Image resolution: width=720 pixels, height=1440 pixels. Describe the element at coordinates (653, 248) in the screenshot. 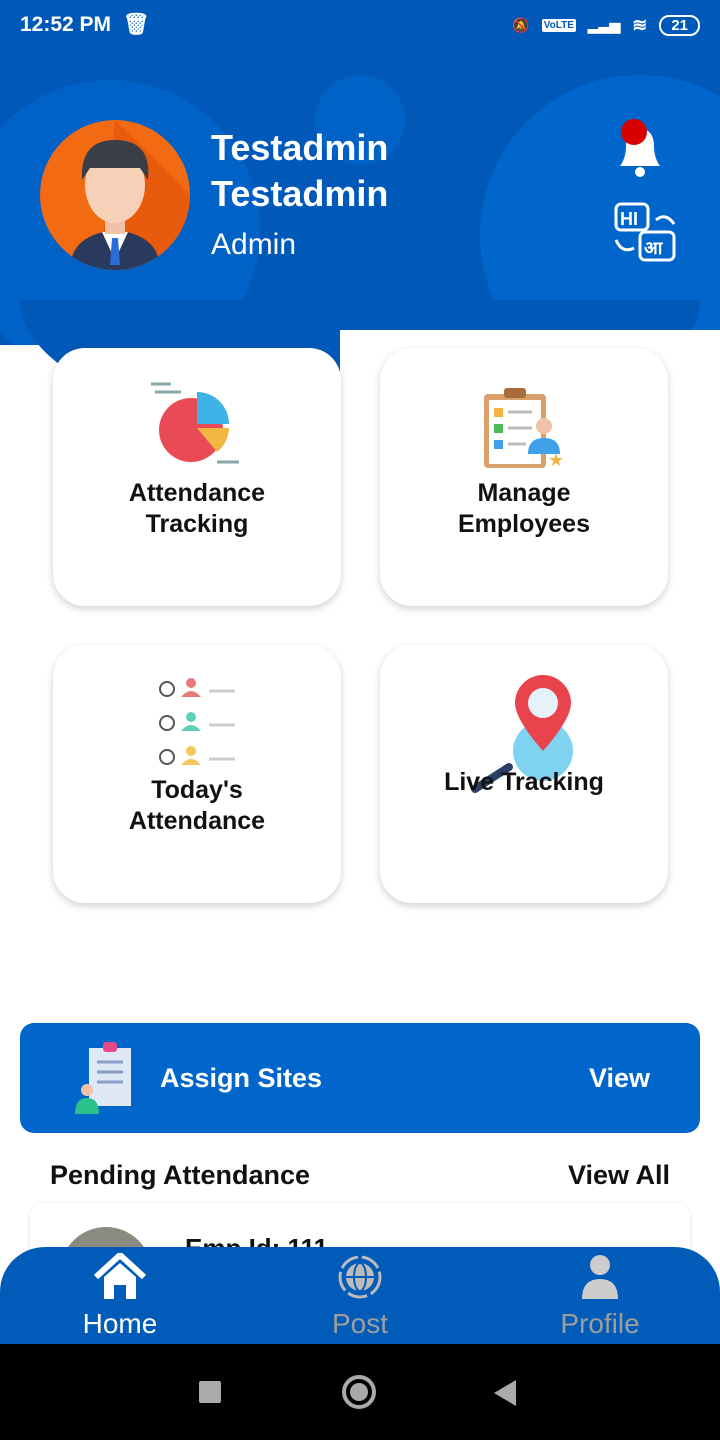

I see `svg-text: आ` at that location.